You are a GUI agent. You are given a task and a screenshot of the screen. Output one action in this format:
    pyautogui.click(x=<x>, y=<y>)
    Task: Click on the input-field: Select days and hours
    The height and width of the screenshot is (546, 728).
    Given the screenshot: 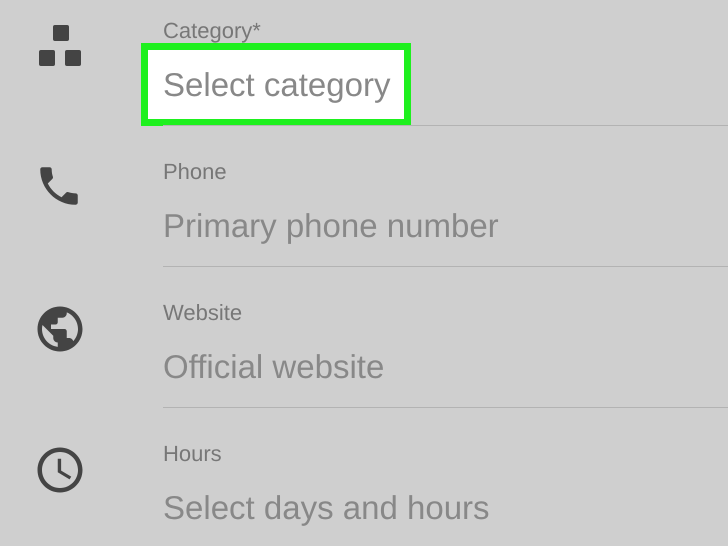 What is the action you would take?
    pyautogui.click(x=326, y=506)
    